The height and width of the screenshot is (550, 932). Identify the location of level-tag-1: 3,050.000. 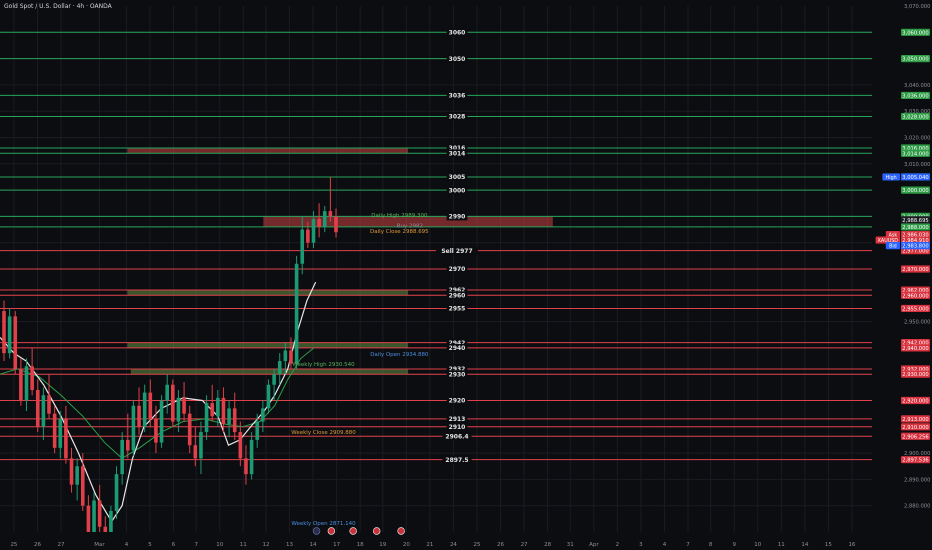
(915, 60).